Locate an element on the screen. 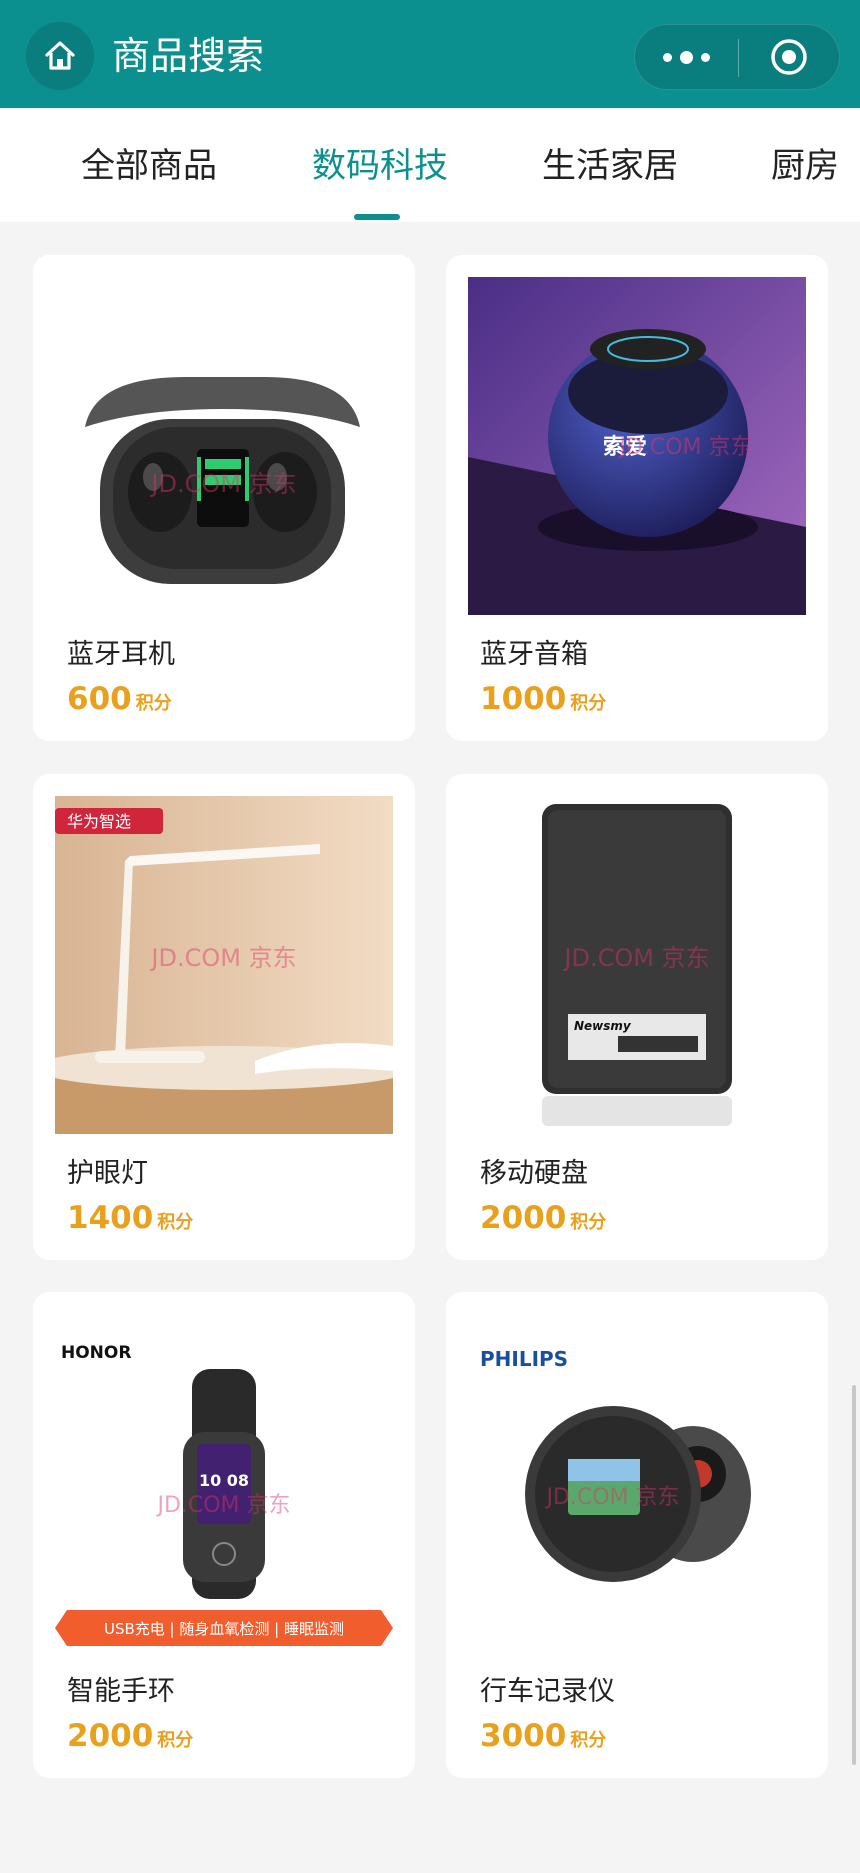 The height and width of the screenshot is (1873, 860). product-image-earbuds: JD.COM 京东 is located at coordinates (224, 446).